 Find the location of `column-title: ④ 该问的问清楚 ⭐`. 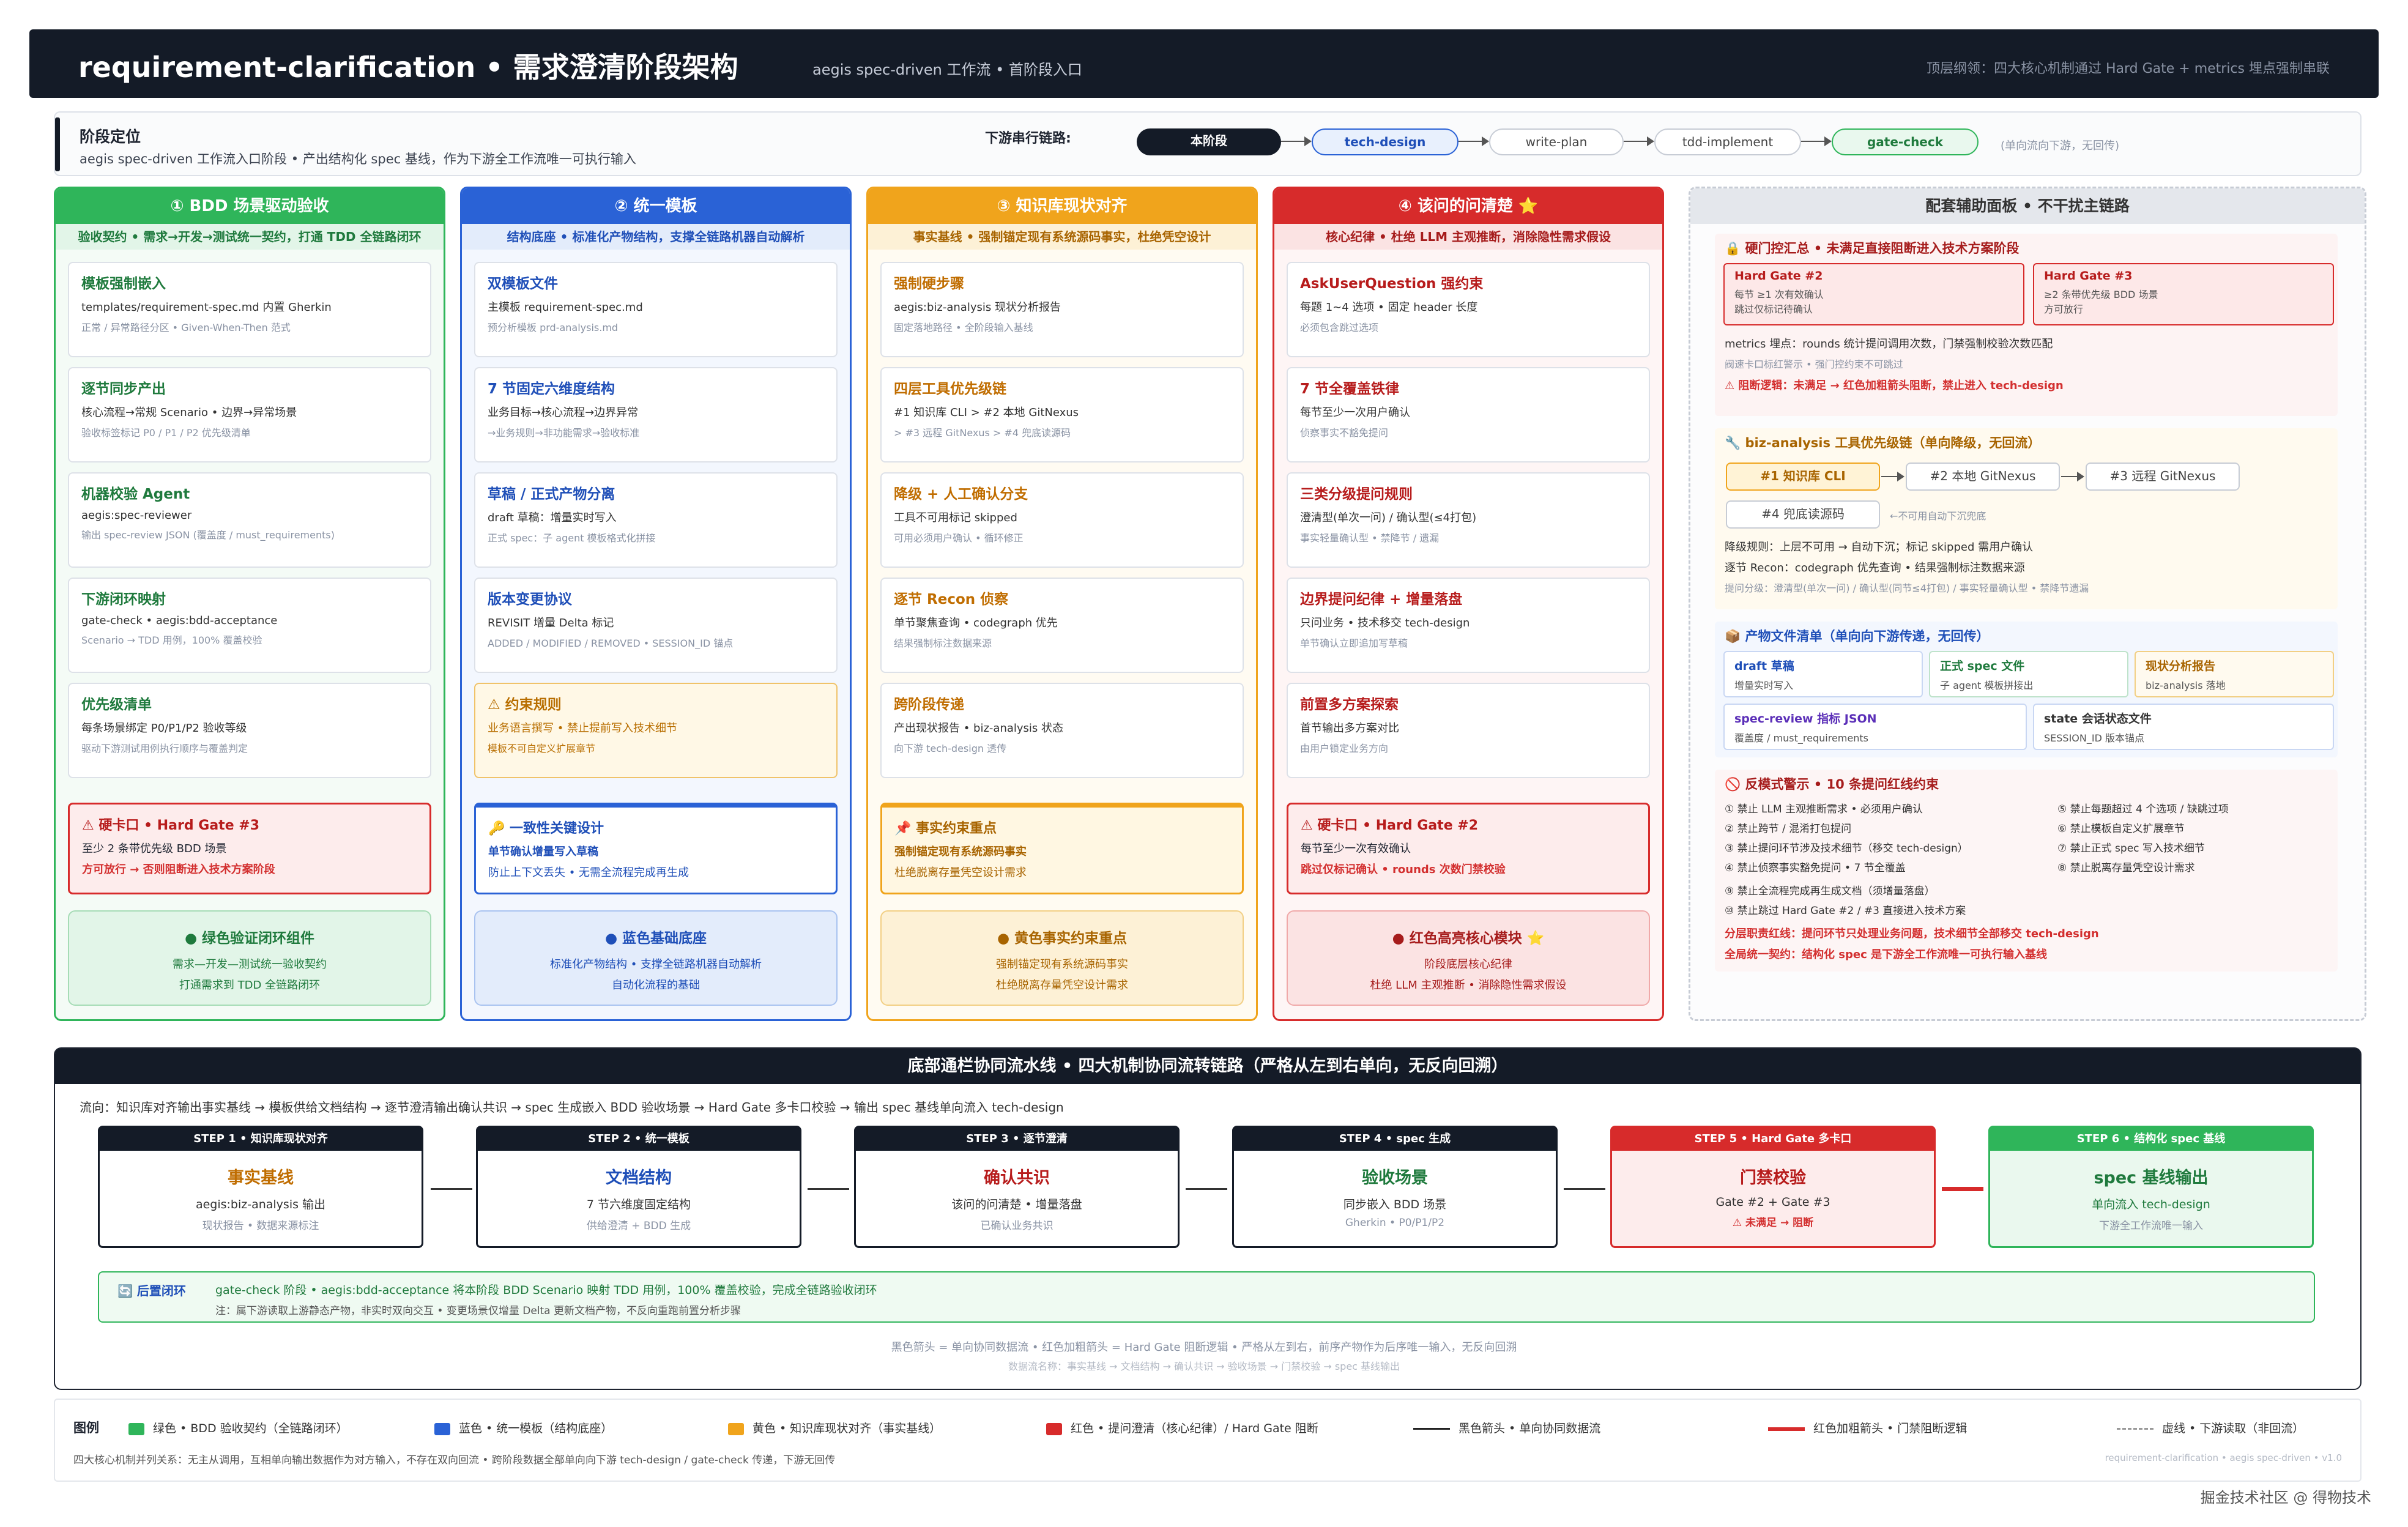

column-title: ④ 该问的问清楚 ⭐ is located at coordinates (1468, 206).